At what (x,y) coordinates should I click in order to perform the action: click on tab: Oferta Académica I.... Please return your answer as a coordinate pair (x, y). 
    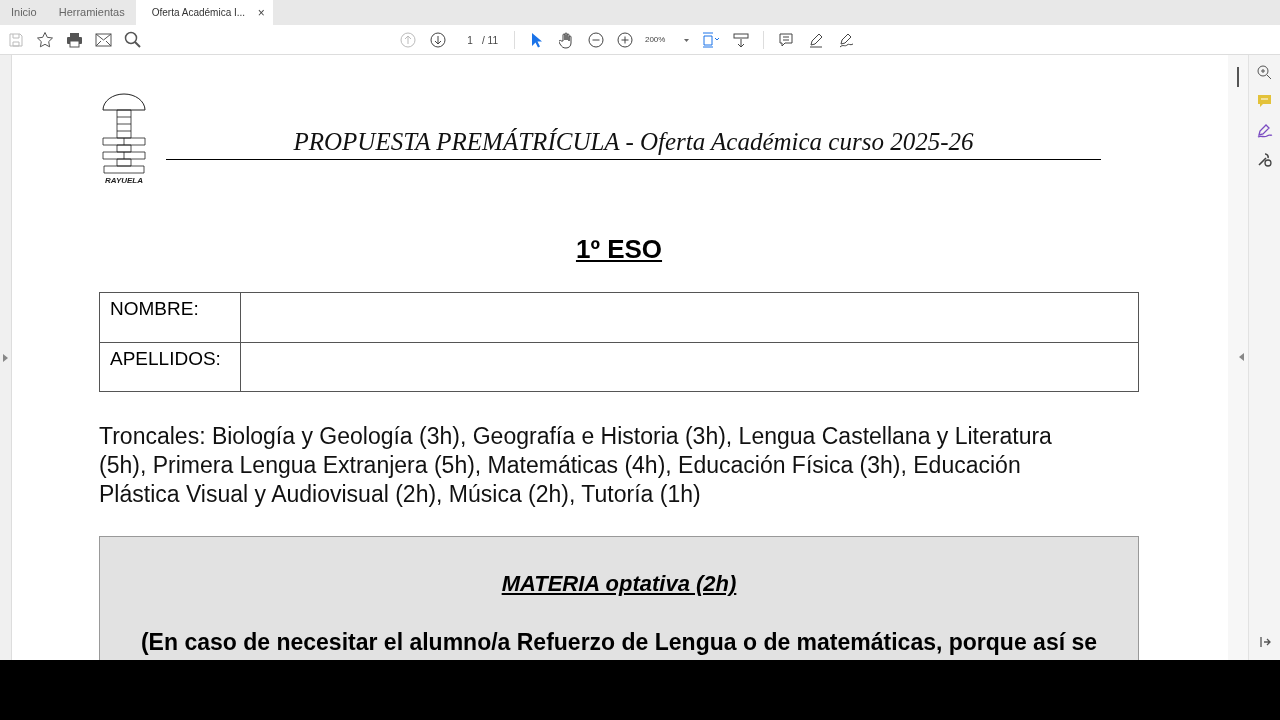
    Looking at the image, I should click on (195, 12).